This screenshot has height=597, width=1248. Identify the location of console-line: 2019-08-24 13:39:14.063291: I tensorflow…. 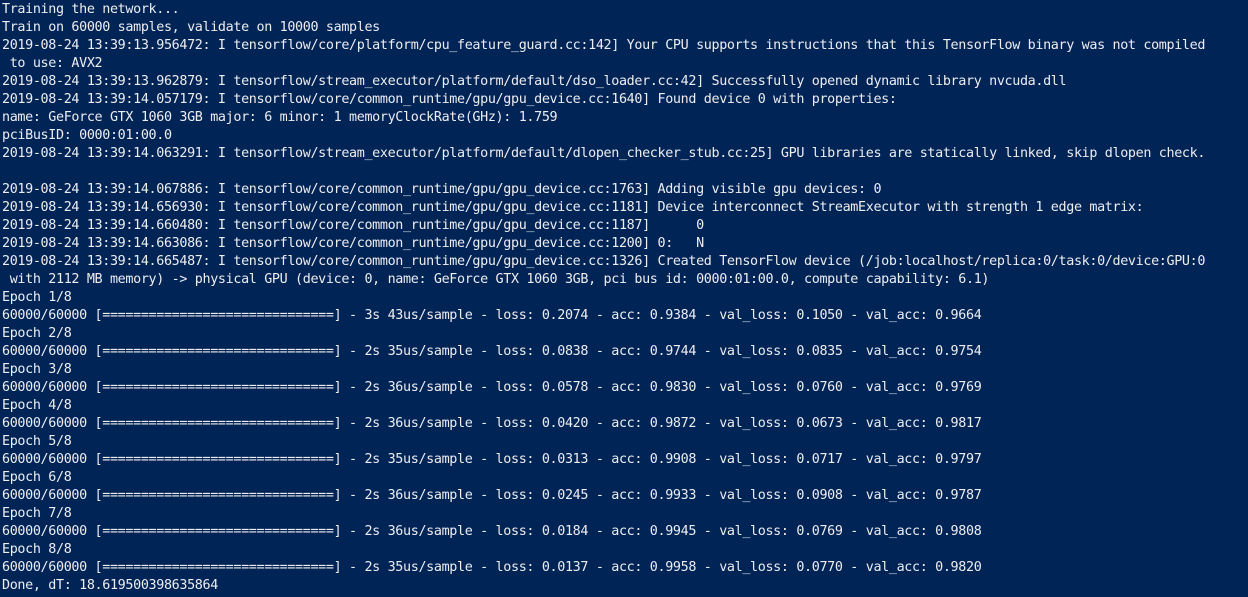
(604, 153).